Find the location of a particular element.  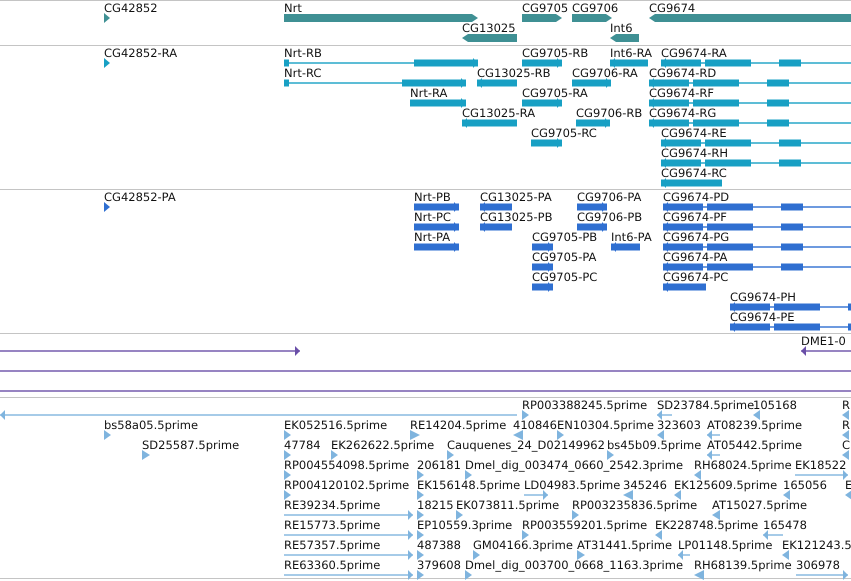

feature-label: 487388 is located at coordinates (439, 545).